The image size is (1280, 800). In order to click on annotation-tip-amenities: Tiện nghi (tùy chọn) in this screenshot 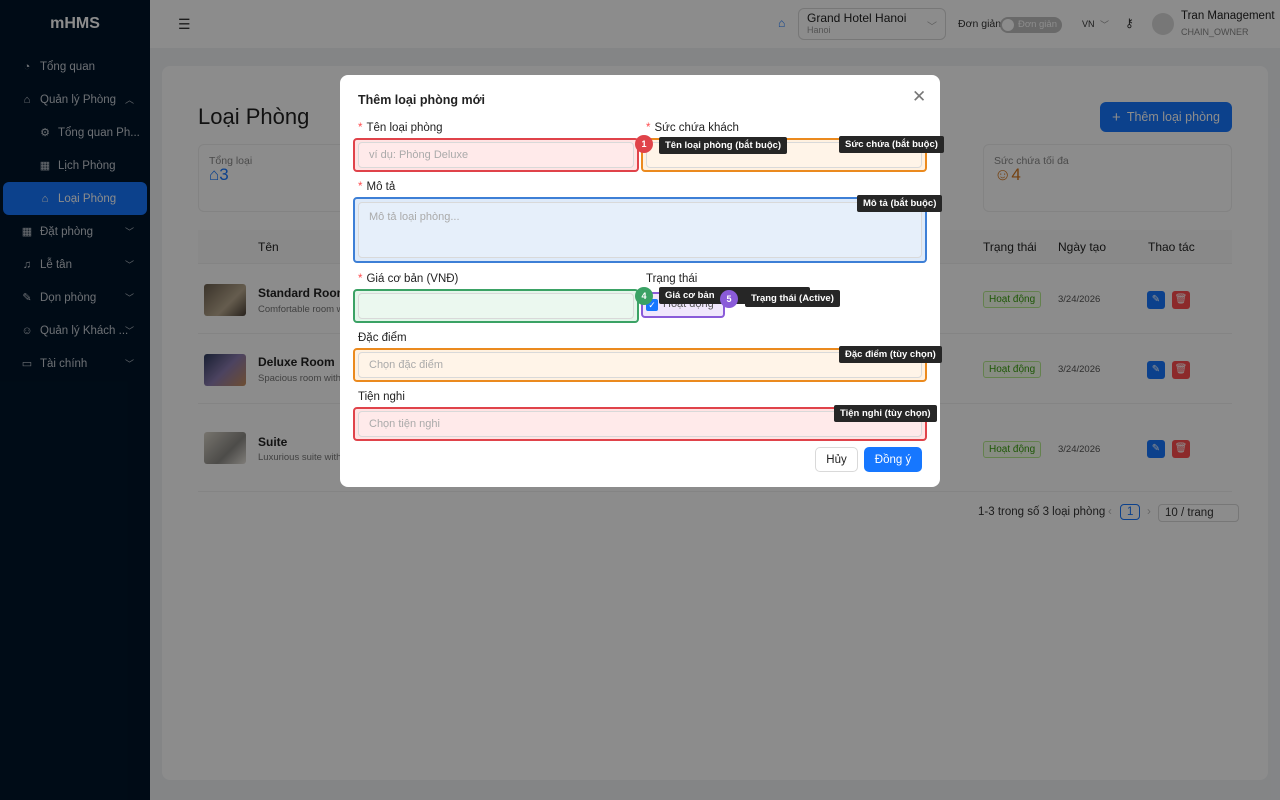, I will do `click(885, 413)`.